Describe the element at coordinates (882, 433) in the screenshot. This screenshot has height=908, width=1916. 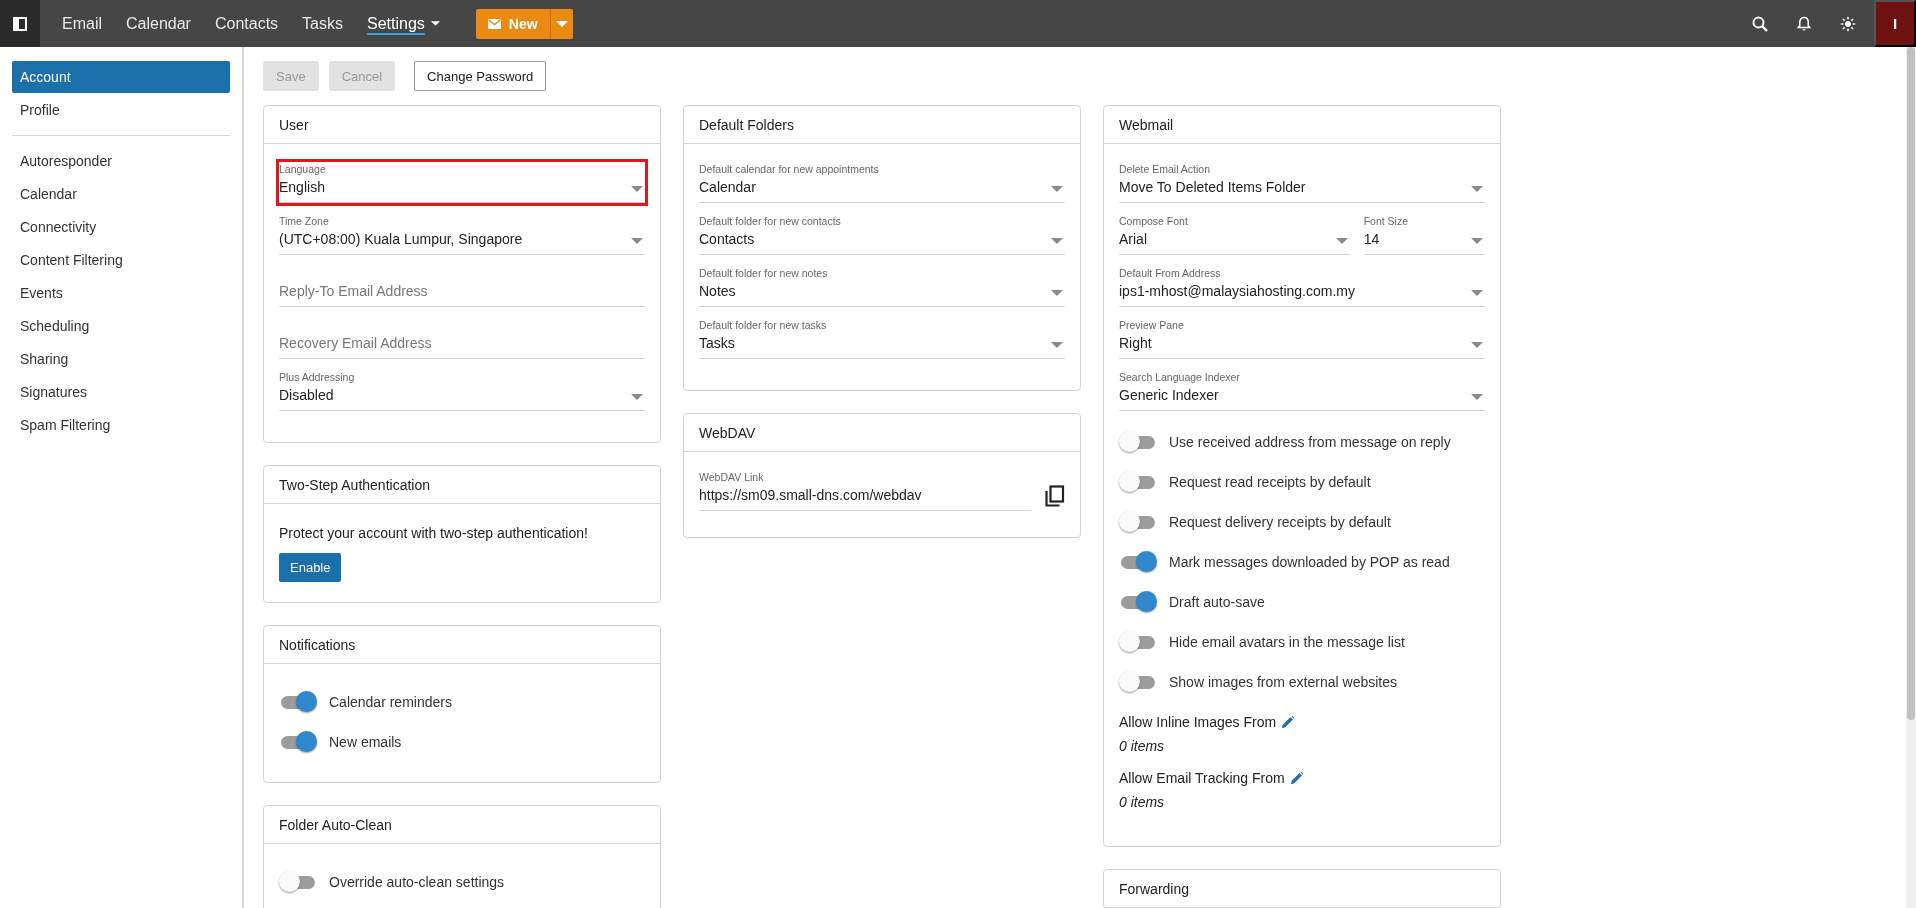
I see `card-title: WebDAV` at that location.